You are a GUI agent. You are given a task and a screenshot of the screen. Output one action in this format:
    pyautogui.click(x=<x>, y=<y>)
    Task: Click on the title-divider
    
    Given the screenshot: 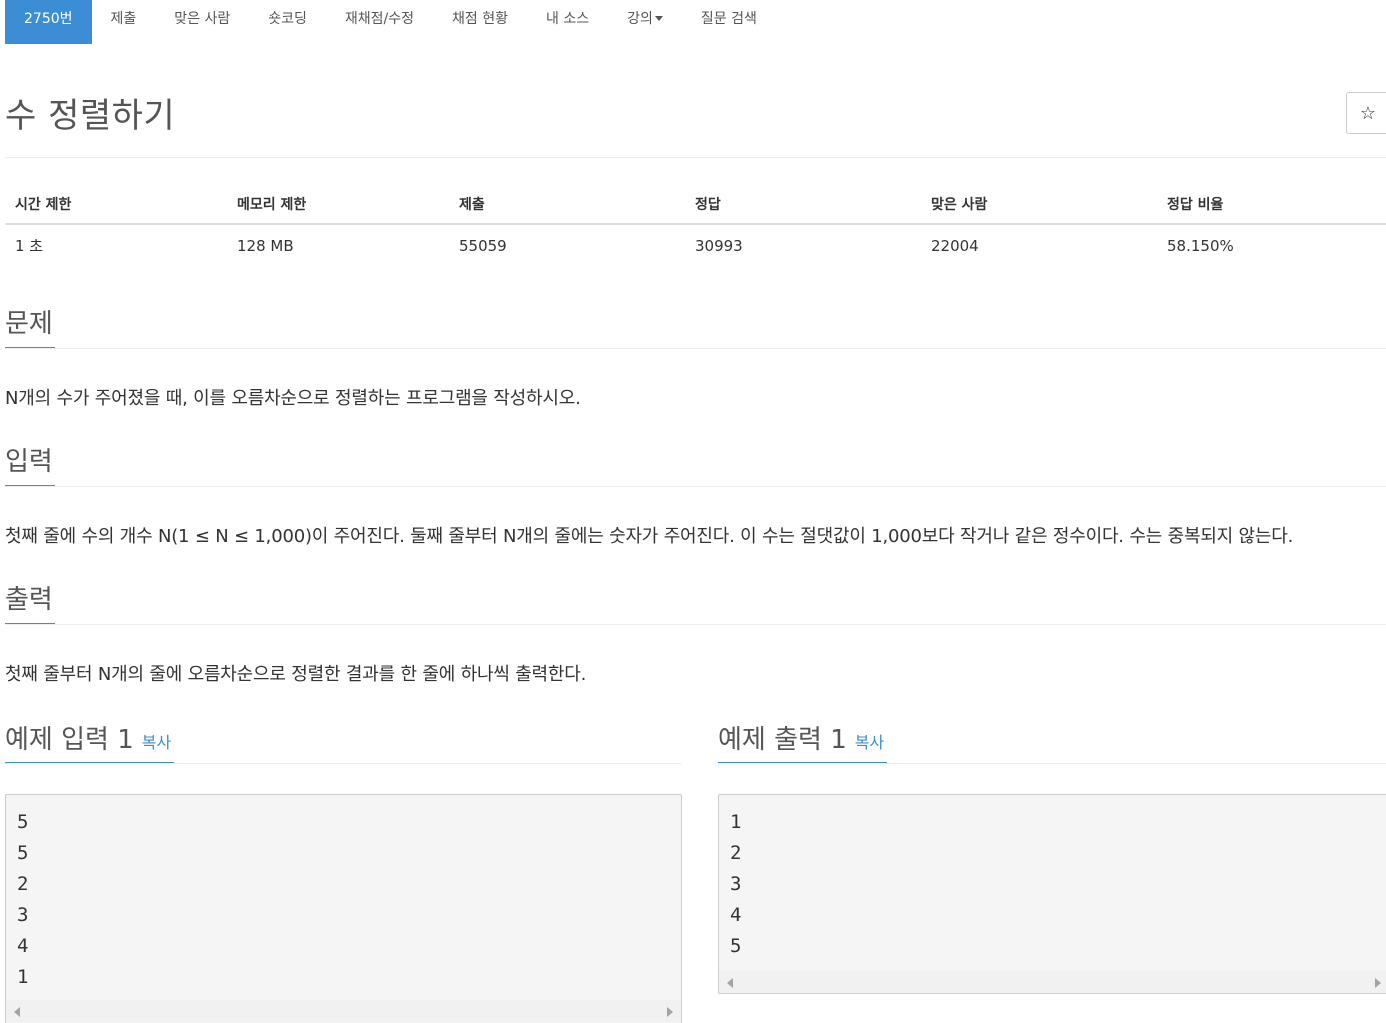 What is the action you would take?
    pyautogui.click(x=695, y=157)
    